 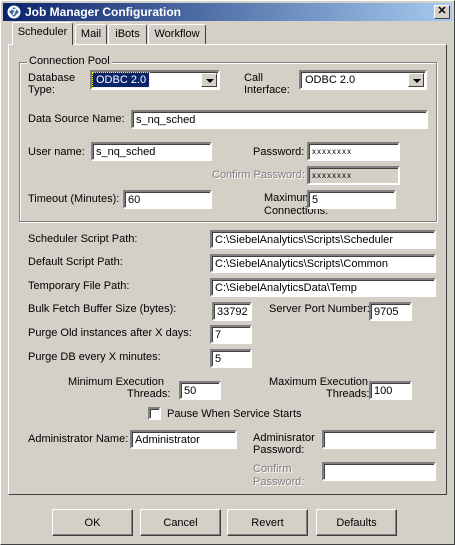 I want to click on call-interface-label-line1: Call, so click(x=253, y=78).